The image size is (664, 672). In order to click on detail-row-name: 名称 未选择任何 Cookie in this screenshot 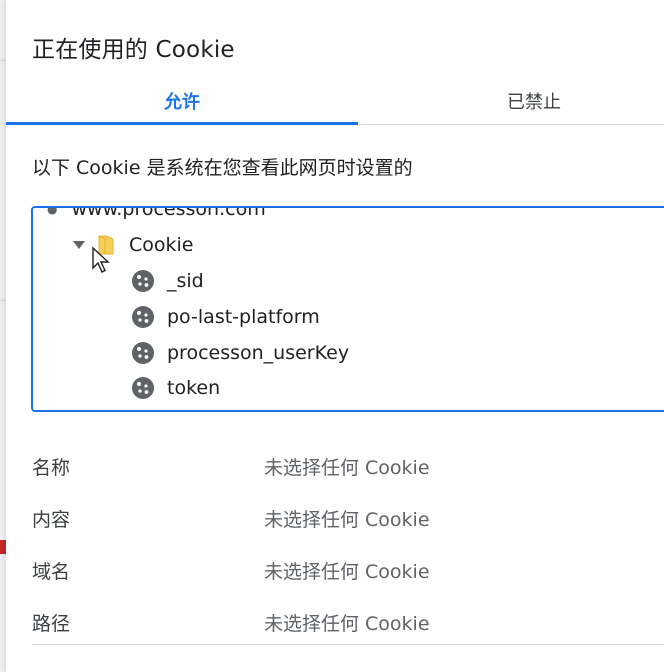, I will do `click(348, 463)`.